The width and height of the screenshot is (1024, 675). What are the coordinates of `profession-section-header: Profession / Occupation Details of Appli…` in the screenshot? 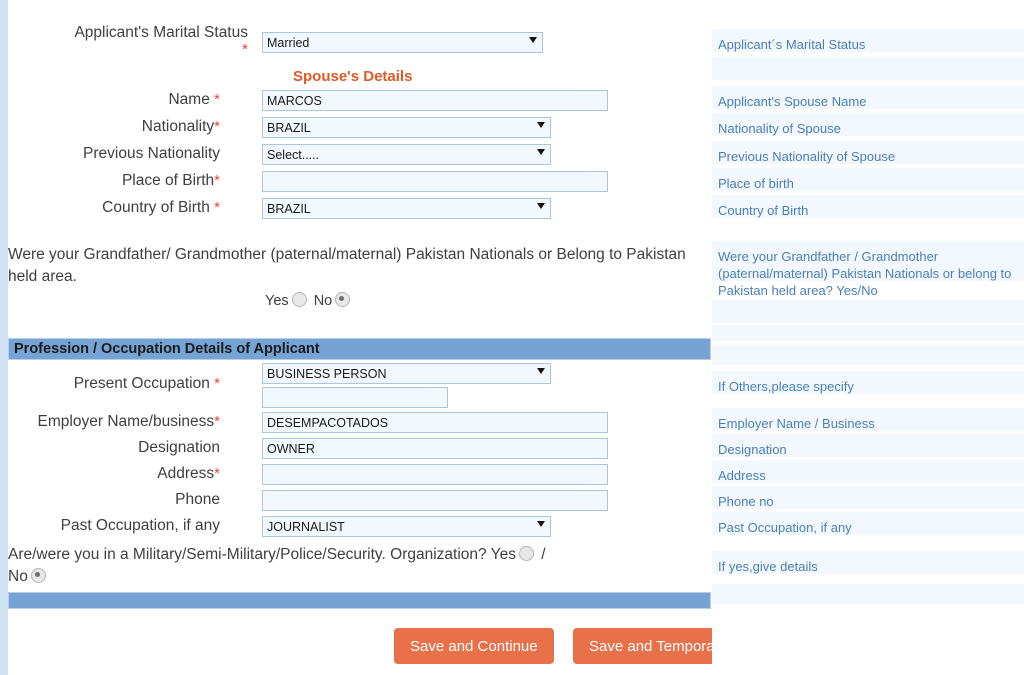 It's located at (359, 349).